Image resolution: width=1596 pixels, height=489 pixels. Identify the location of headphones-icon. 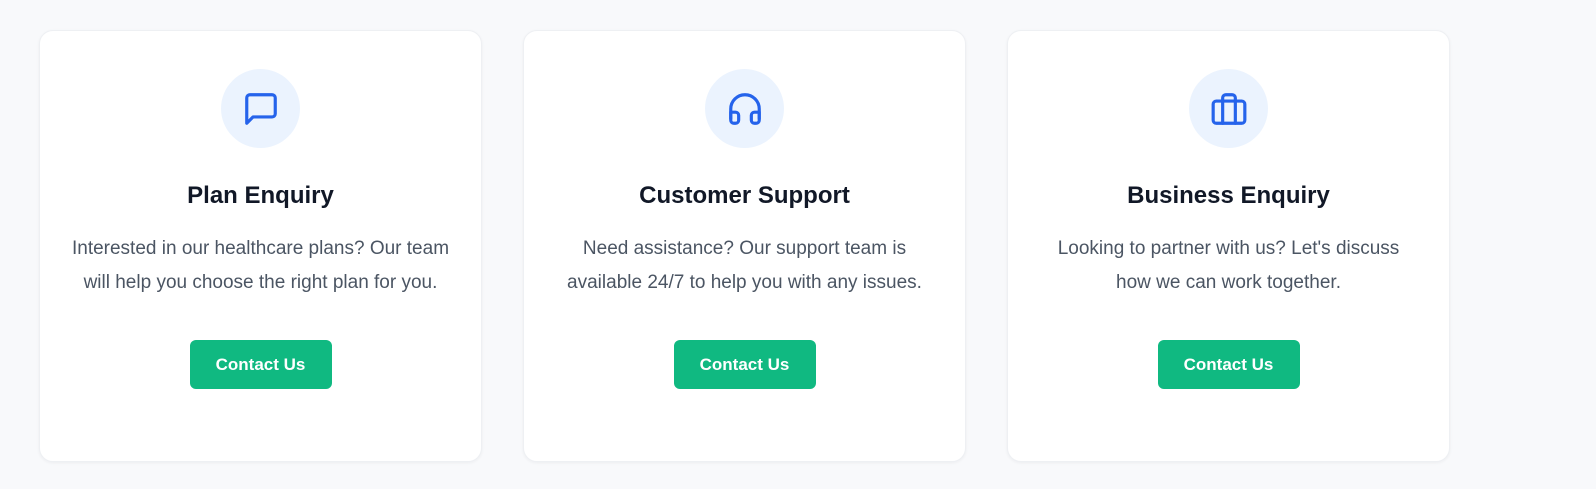
(744, 108).